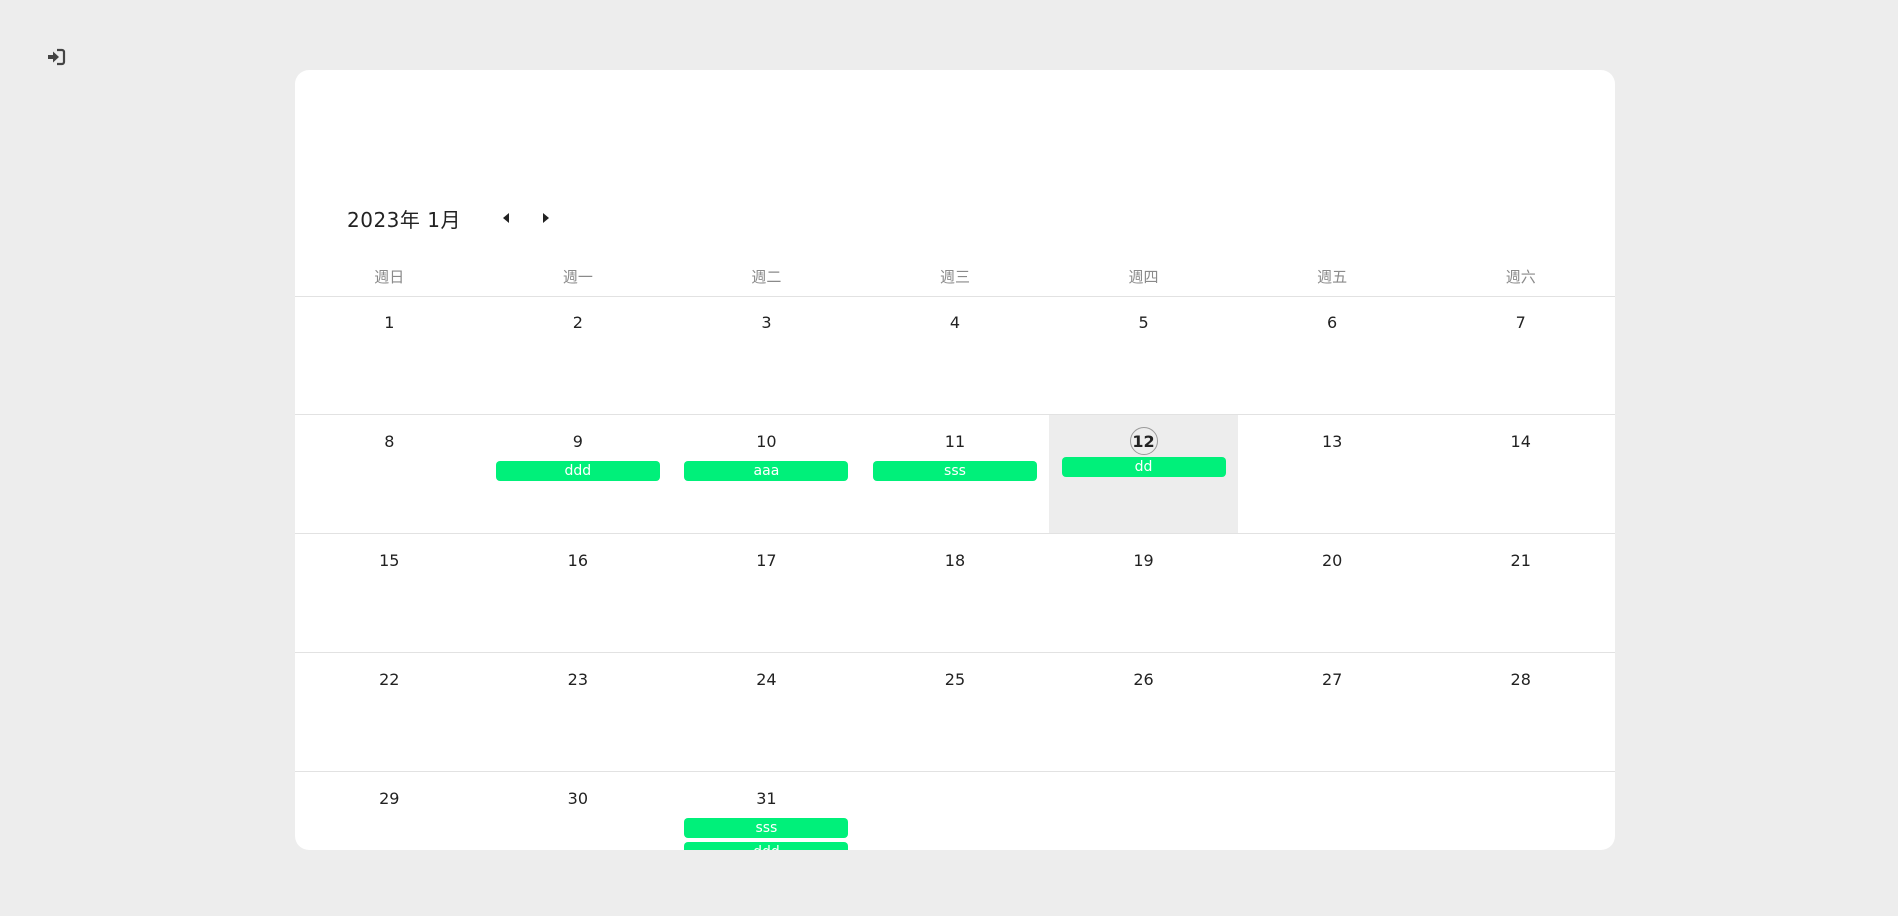  What do you see at coordinates (1143, 593) in the screenshot?
I see `day-cell-19: 19` at bounding box center [1143, 593].